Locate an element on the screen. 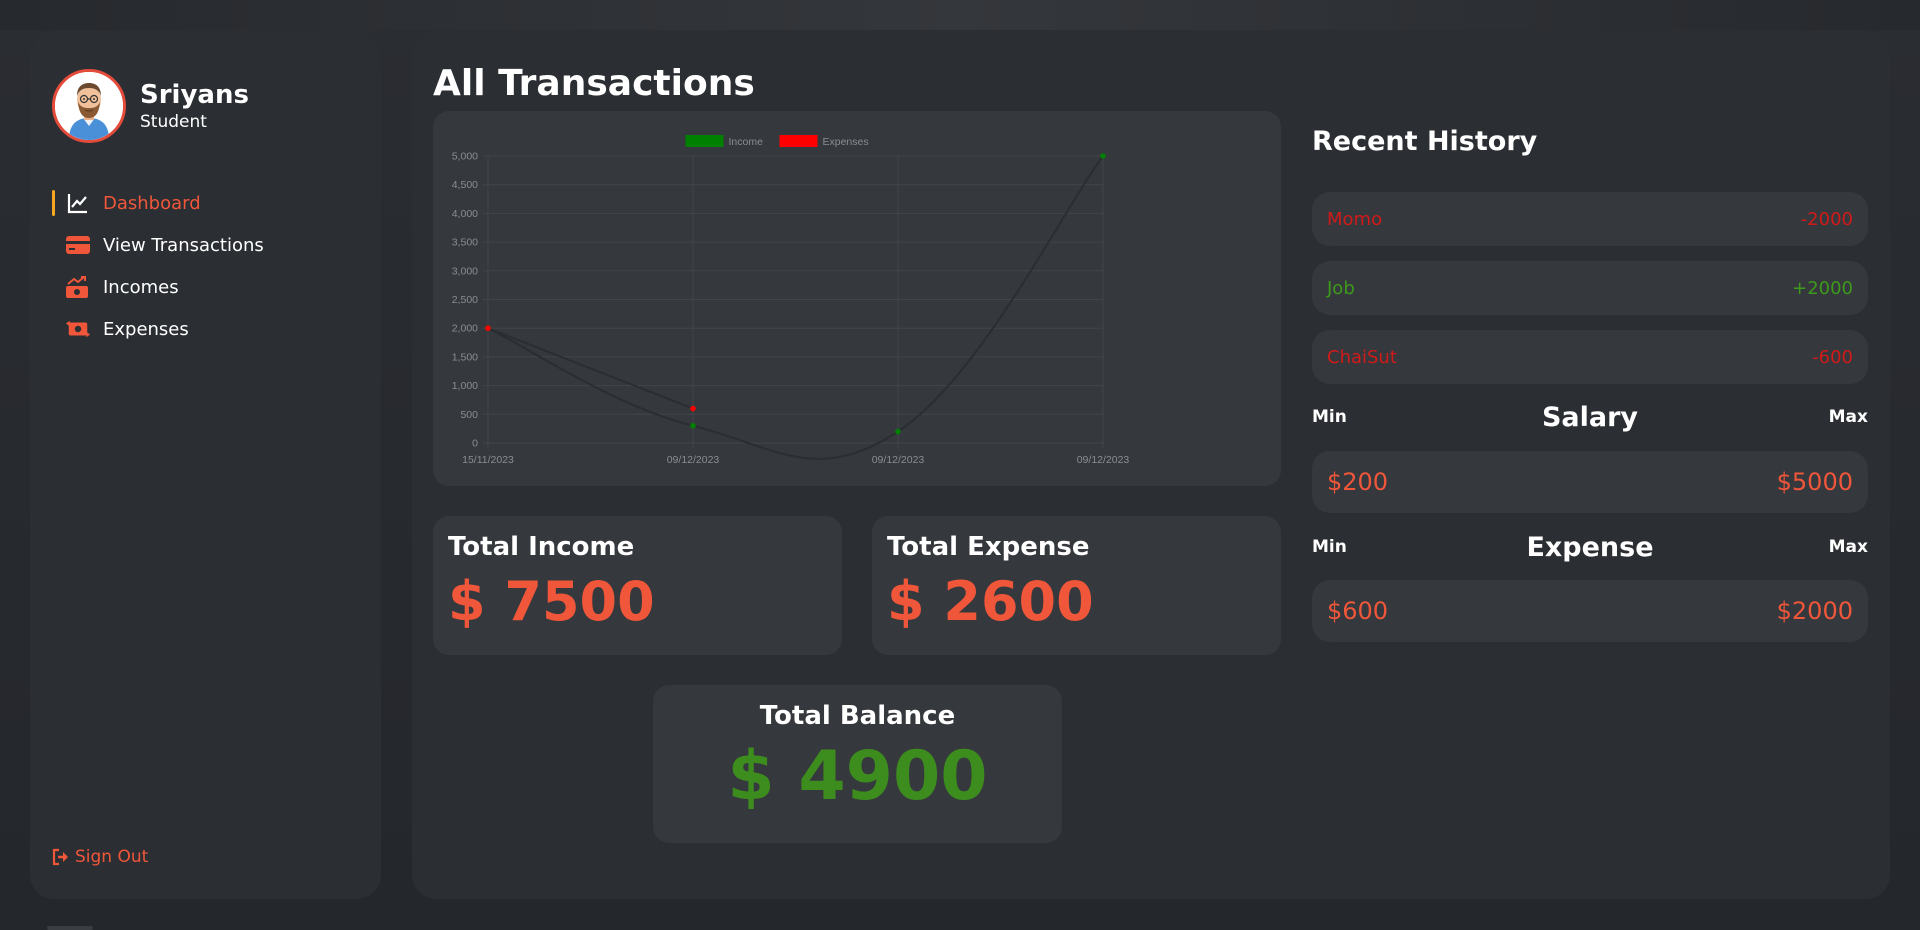 The height and width of the screenshot is (930, 1920). user-name: Sriyans is located at coordinates (194, 95).